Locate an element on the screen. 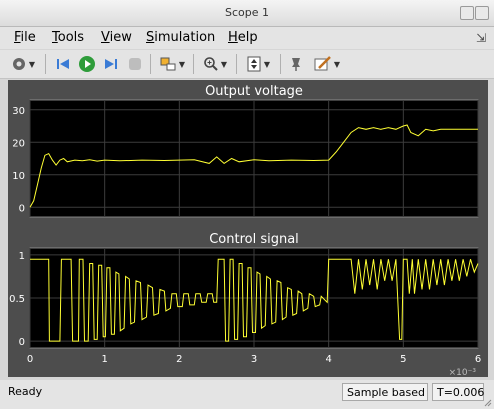  menu-help: Help is located at coordinates (243, 37).